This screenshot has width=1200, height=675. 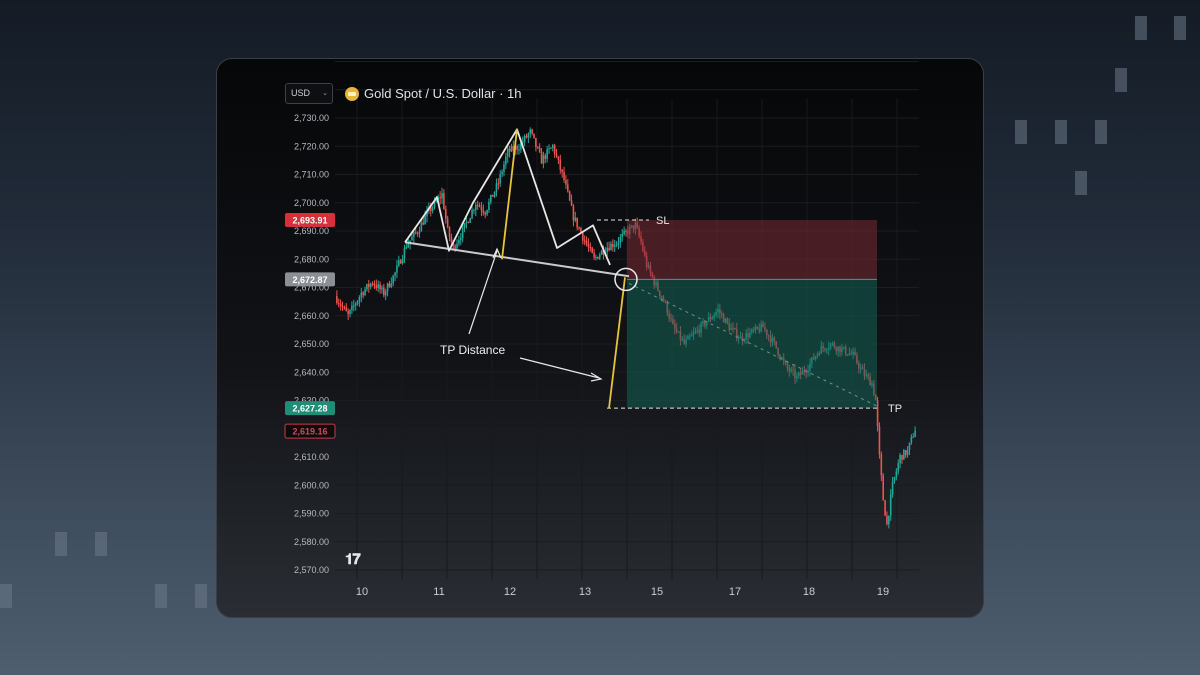 What do you see at coordinates (662, 221) in the screenshot?
I see `sl-label: SL` at bounding box center [662, 221].